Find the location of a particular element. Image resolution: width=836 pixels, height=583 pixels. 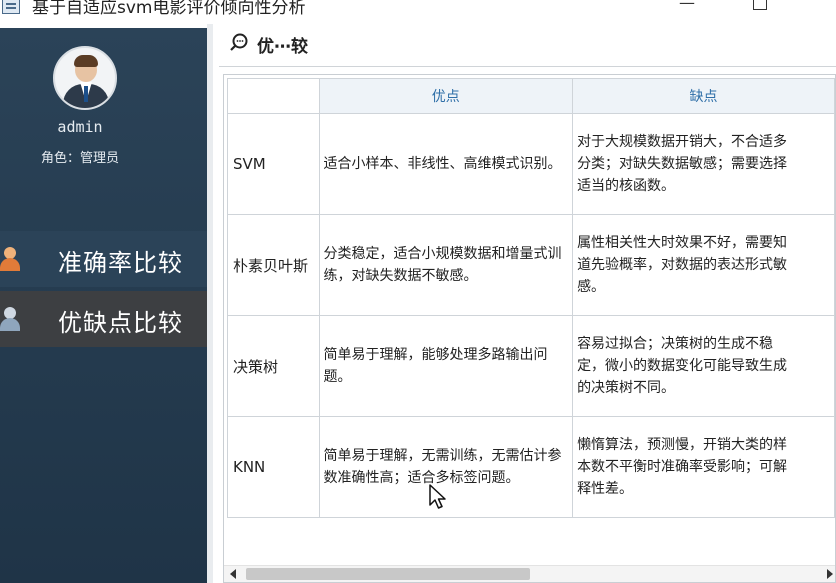

cons-cell: 容易过拟合；决策树的生成不稳 定，微小的数据变化可能导致生成 的决策树不同。 is located at coordinates (703, 366).